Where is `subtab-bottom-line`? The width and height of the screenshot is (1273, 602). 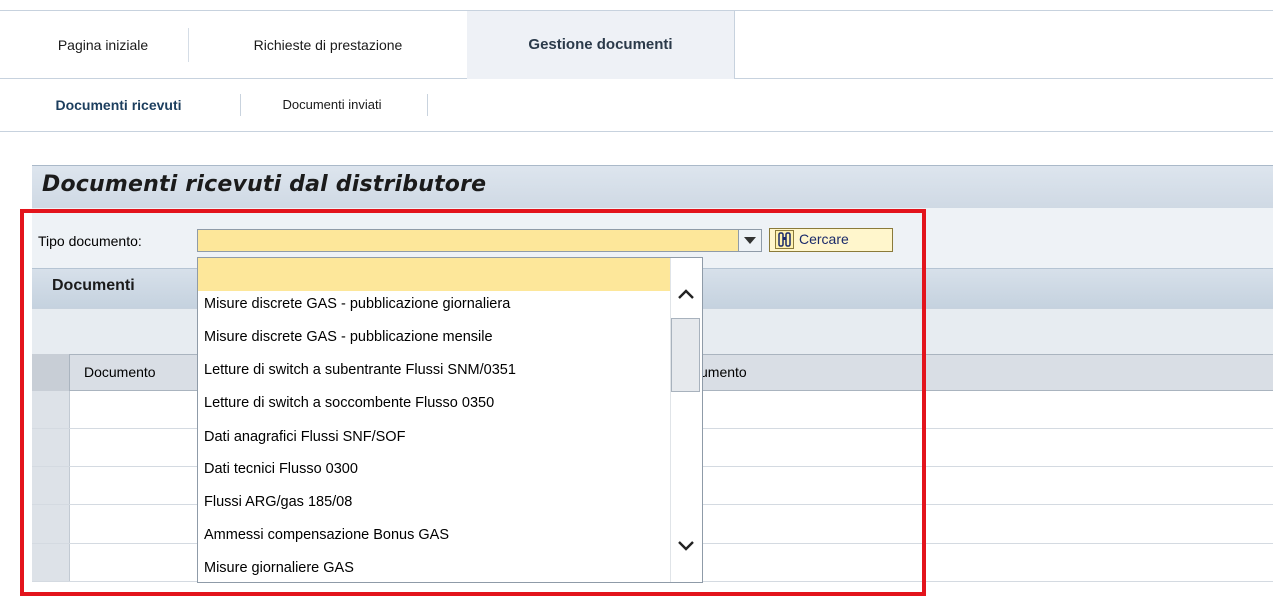
subtab-bottom-line is located at coordinates (636, 131).